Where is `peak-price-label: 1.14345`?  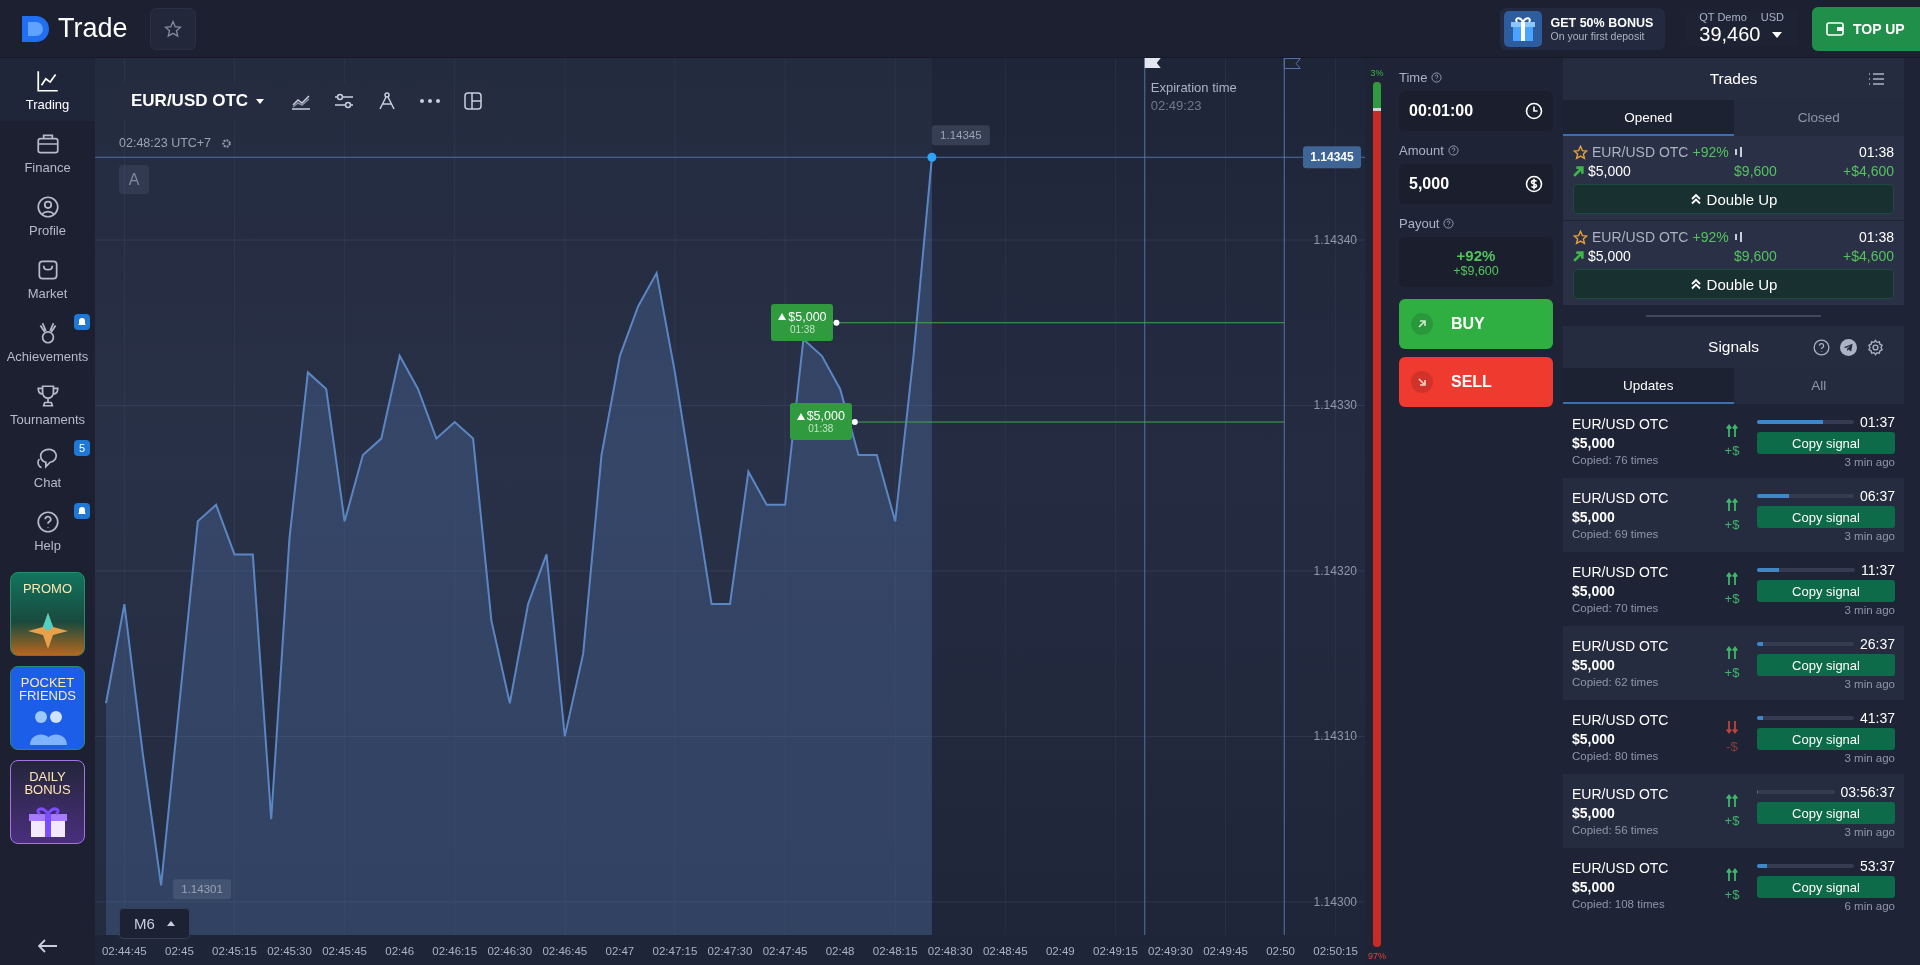 peak-price-label: 1.14345 is located at coordinates (960, 135).